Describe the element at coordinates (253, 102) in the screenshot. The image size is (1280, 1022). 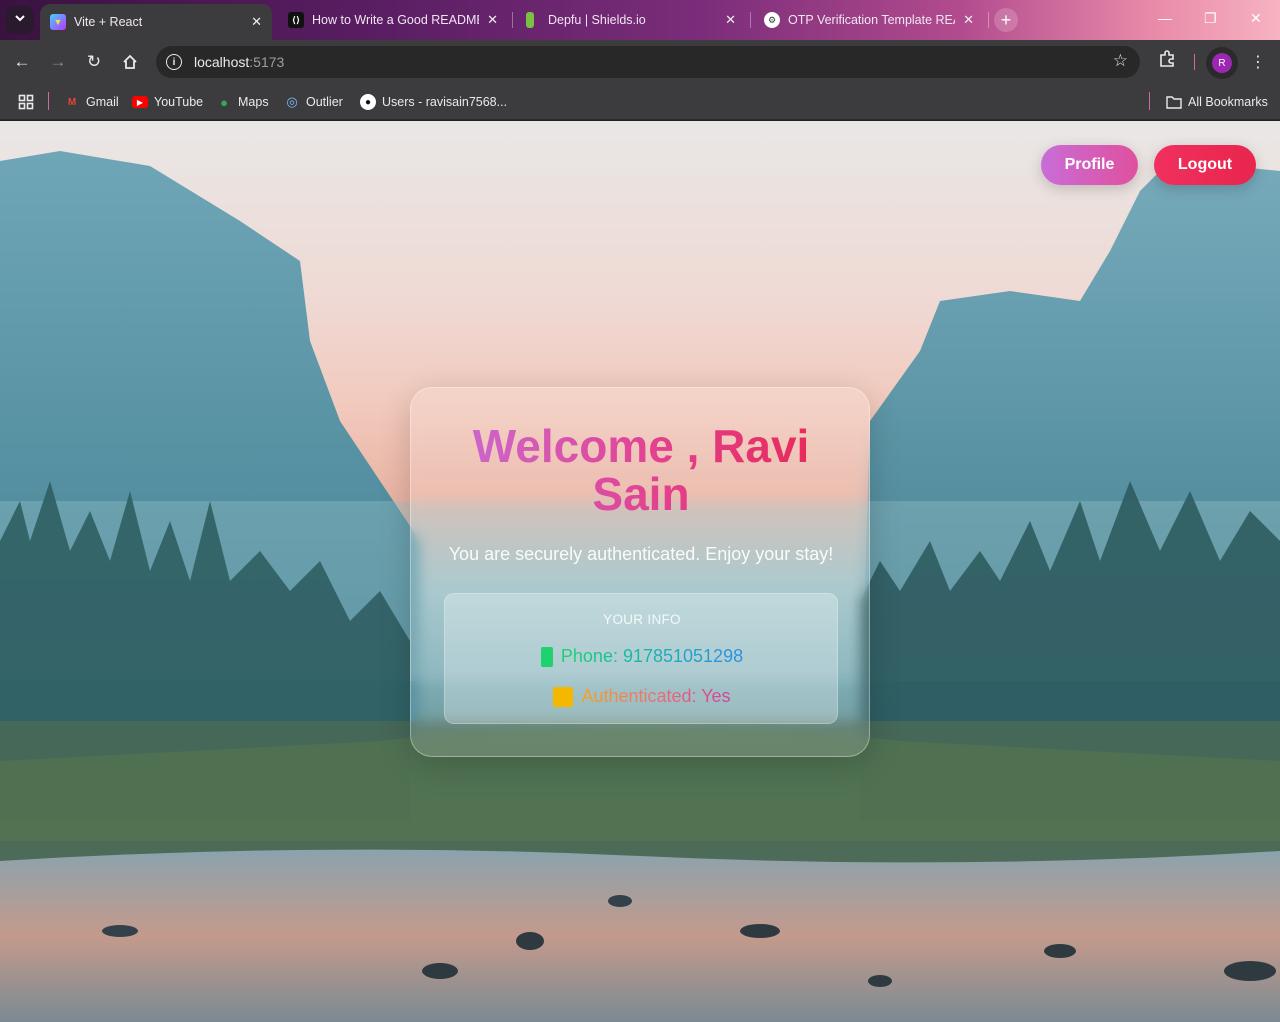
I see `bookmark-label: Maps` at that location.